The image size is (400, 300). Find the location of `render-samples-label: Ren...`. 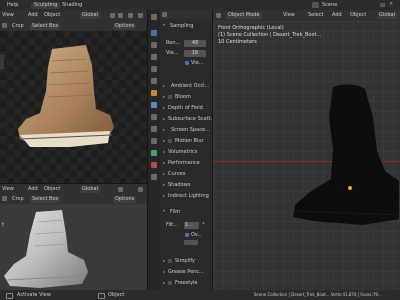

render-samples-label: Ren... is located at coordinates (173, 43).